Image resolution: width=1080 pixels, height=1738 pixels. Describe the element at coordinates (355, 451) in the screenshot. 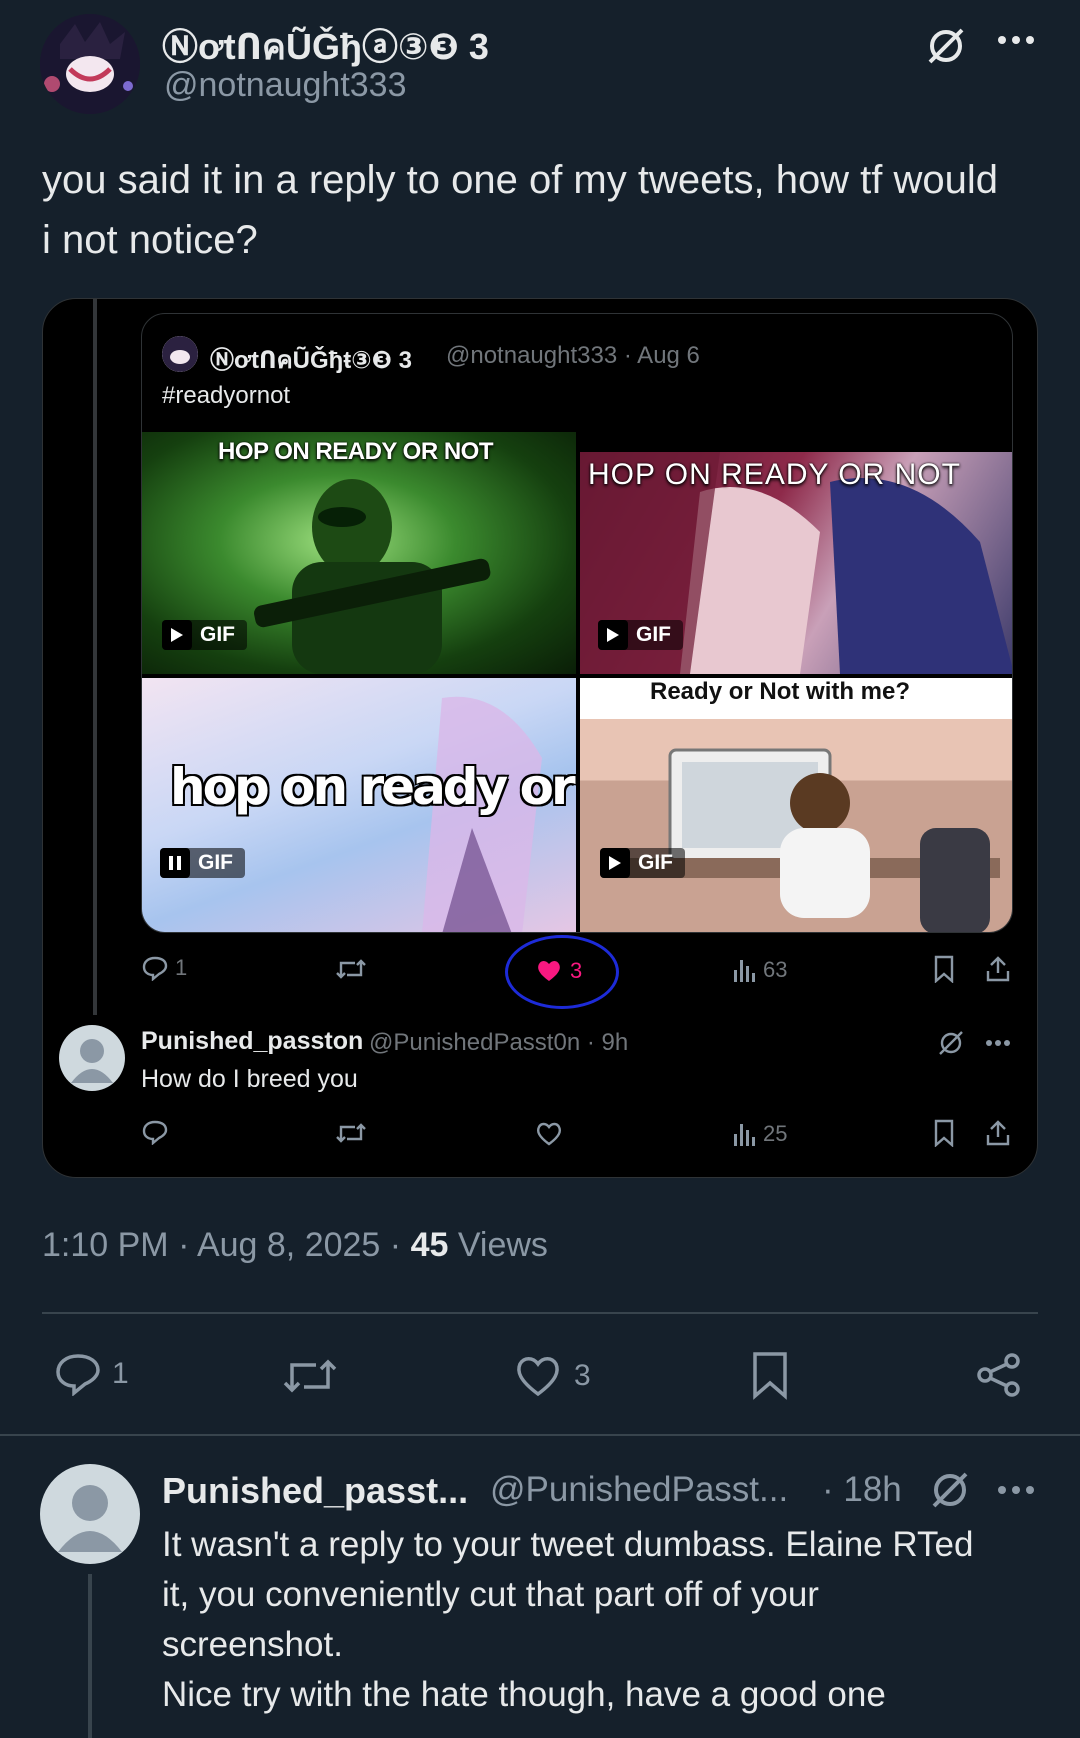

I see `gif-1-caption: HOP ON READY OR NOT` at that location.